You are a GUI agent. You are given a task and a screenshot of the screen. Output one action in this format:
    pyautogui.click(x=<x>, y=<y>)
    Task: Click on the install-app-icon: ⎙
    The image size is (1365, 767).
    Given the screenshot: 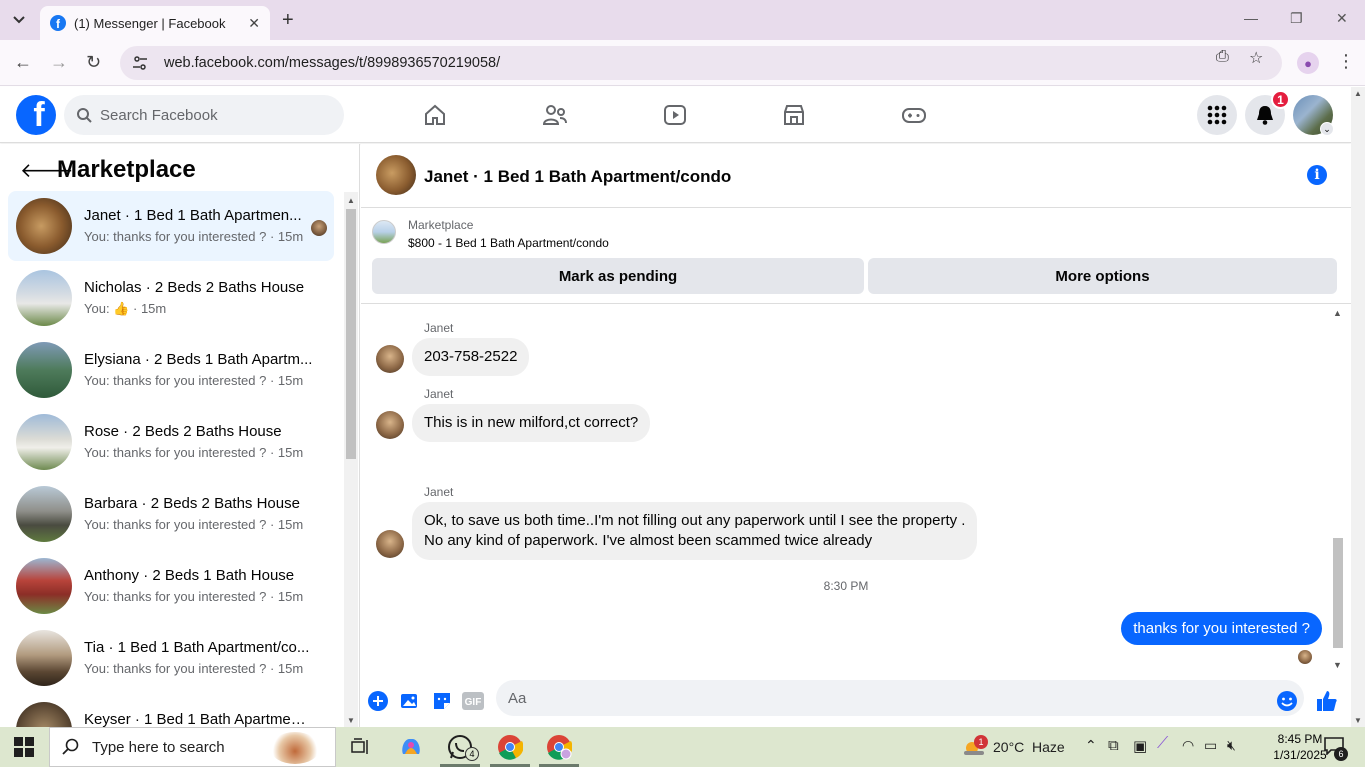 What is the action you would take?
    pyautogui.click(x=1222, y=57)
    